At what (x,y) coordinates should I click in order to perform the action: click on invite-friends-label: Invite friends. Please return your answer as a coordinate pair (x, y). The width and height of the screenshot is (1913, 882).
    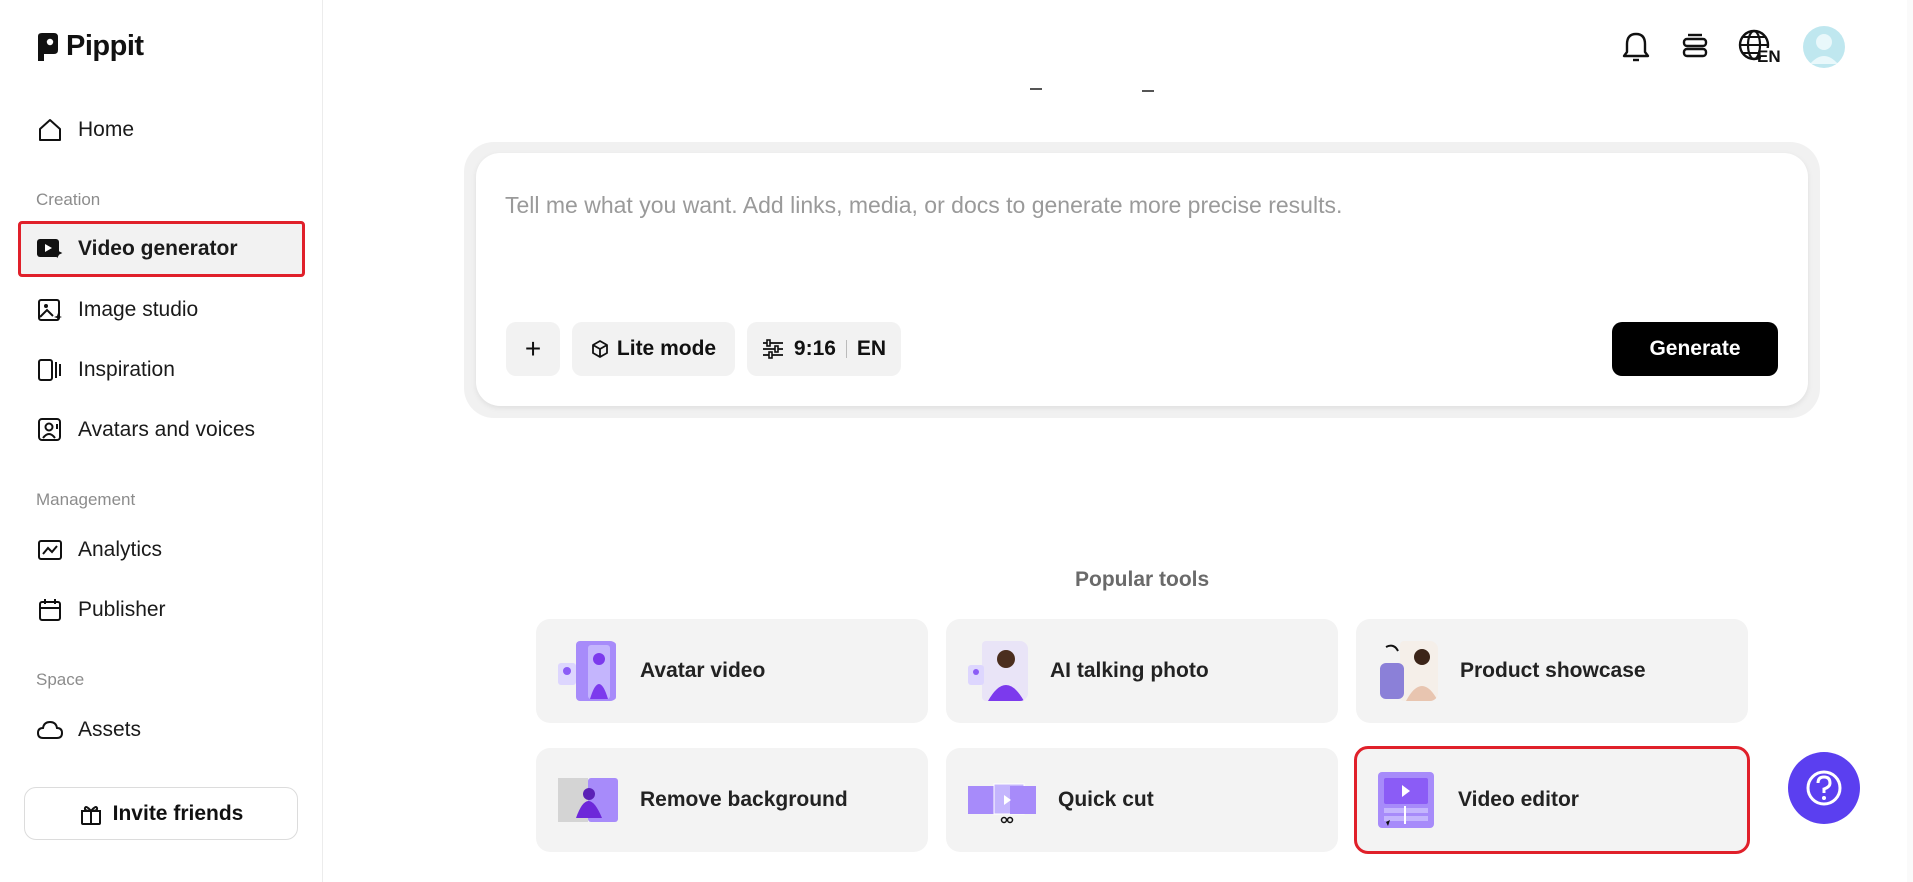
    Looking at the image, I should click on (178, 813).